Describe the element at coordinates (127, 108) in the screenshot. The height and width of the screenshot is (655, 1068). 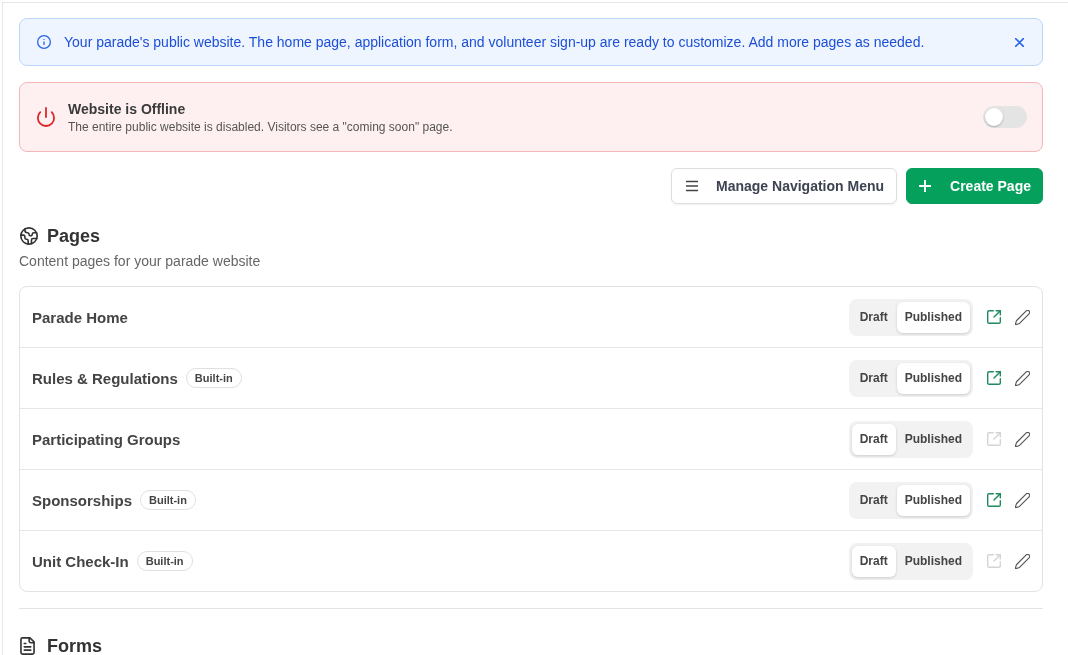
I see `status-title: Website is Offline` at that location.